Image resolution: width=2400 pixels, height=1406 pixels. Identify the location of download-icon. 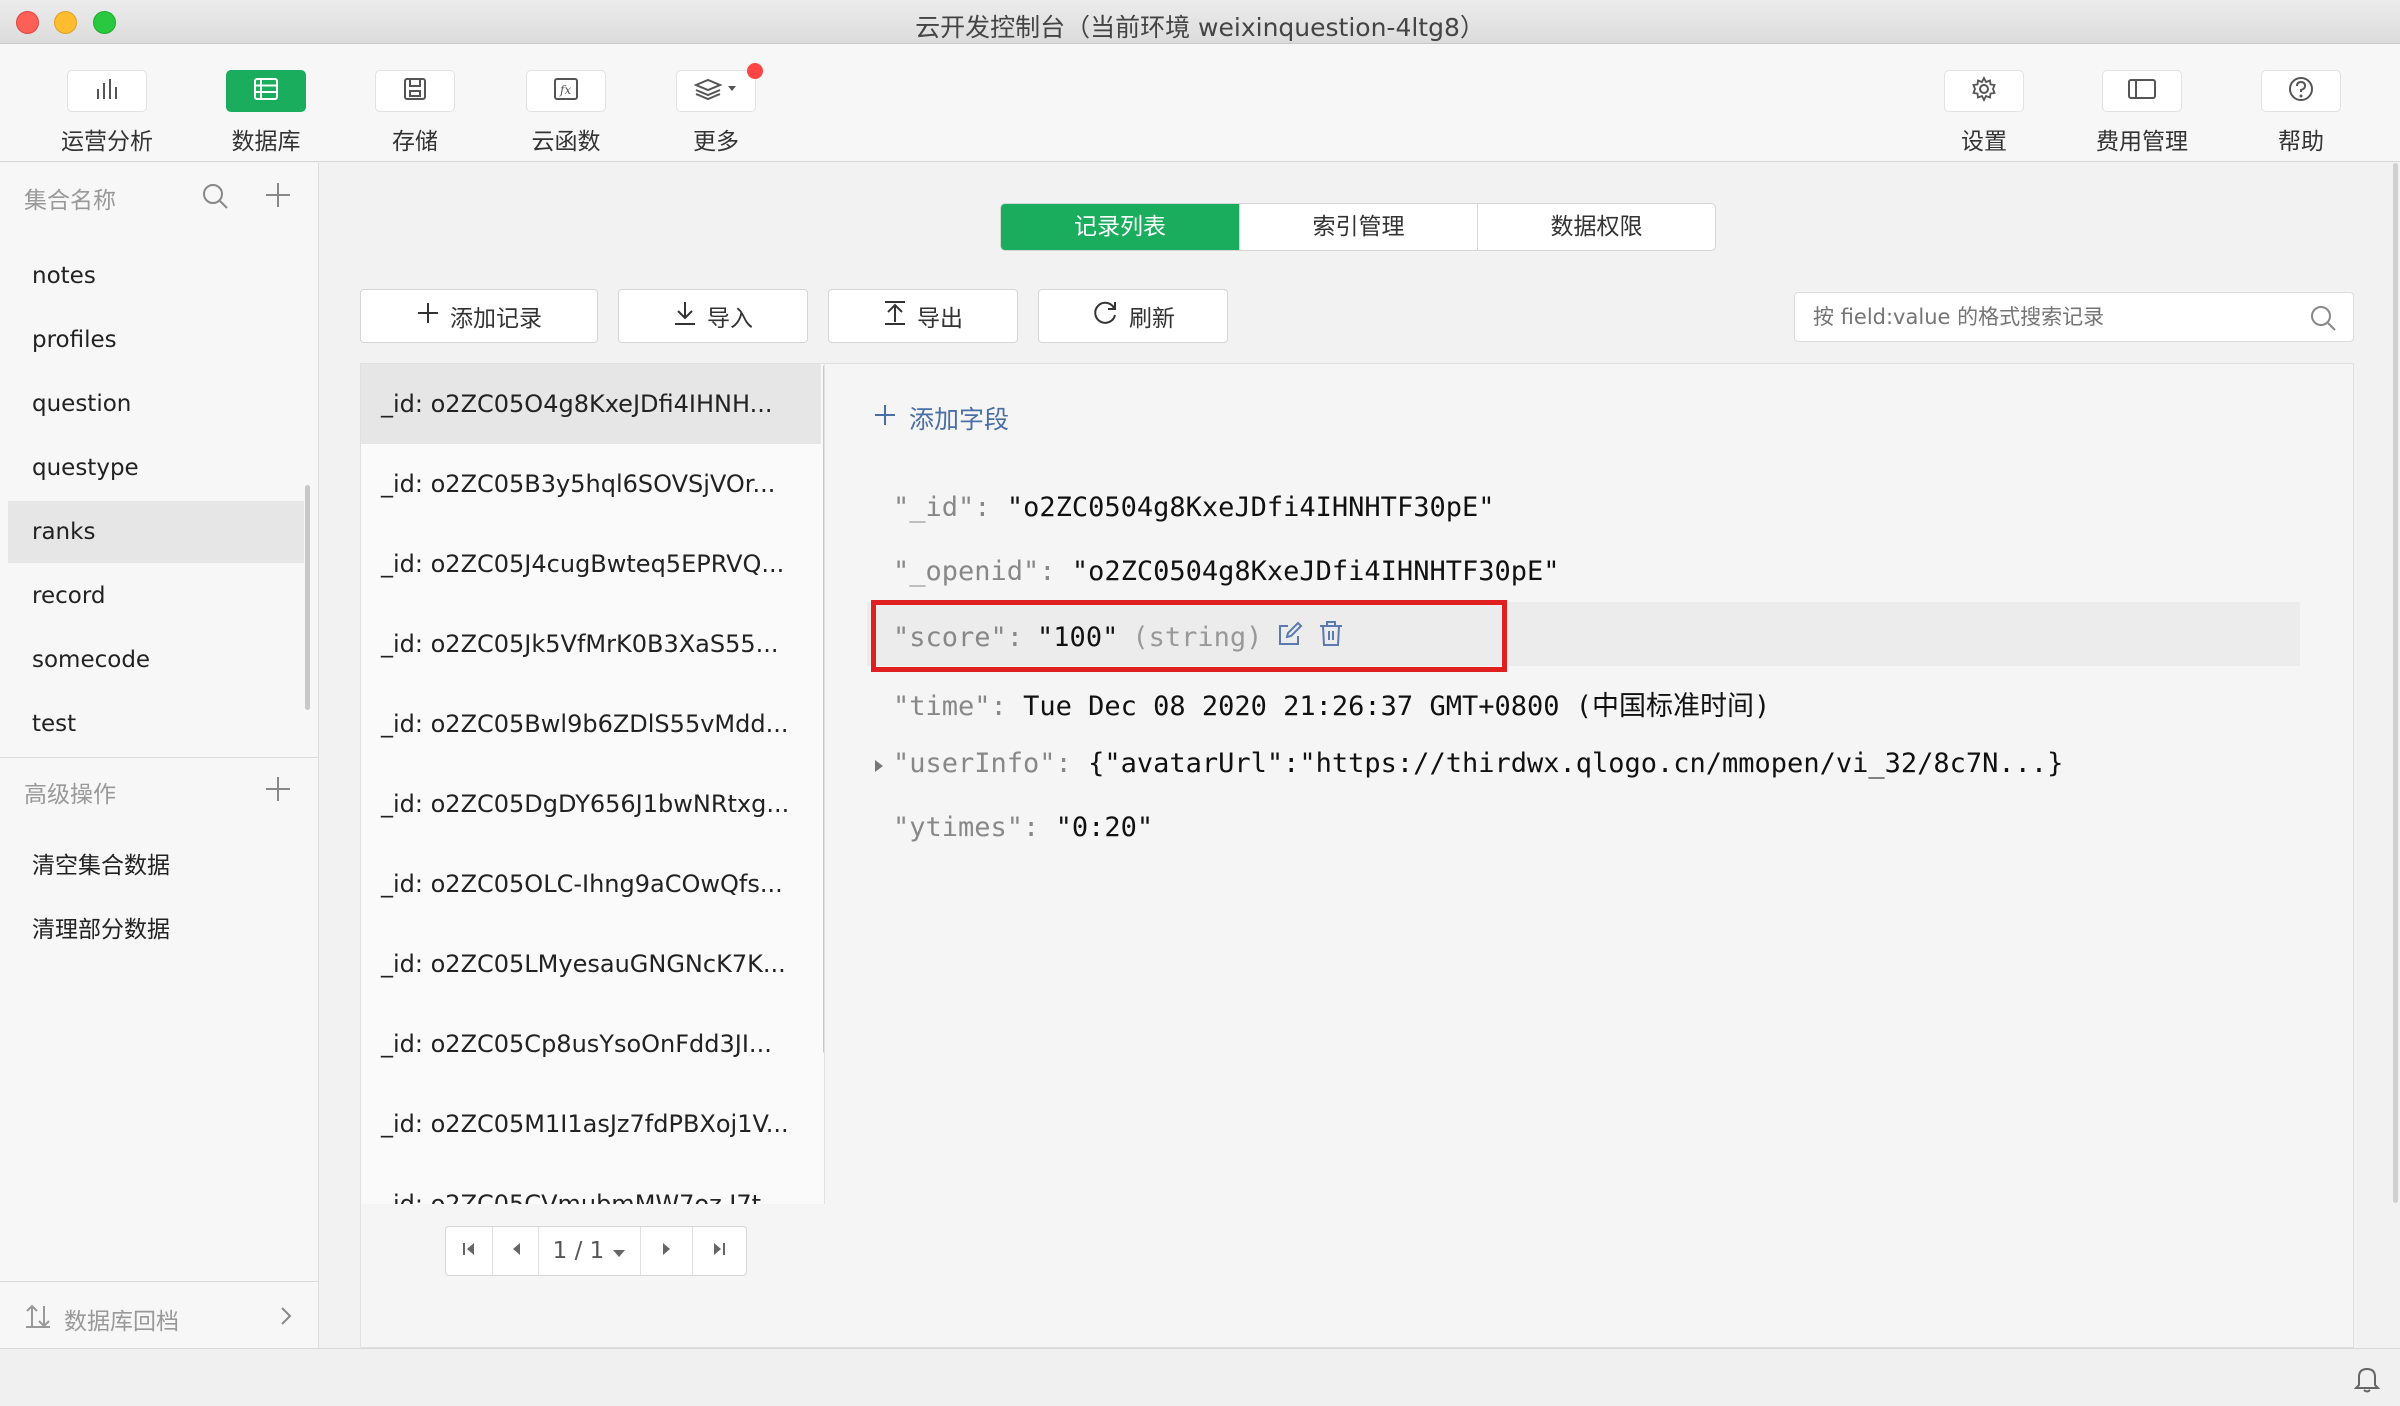
(685, 316).